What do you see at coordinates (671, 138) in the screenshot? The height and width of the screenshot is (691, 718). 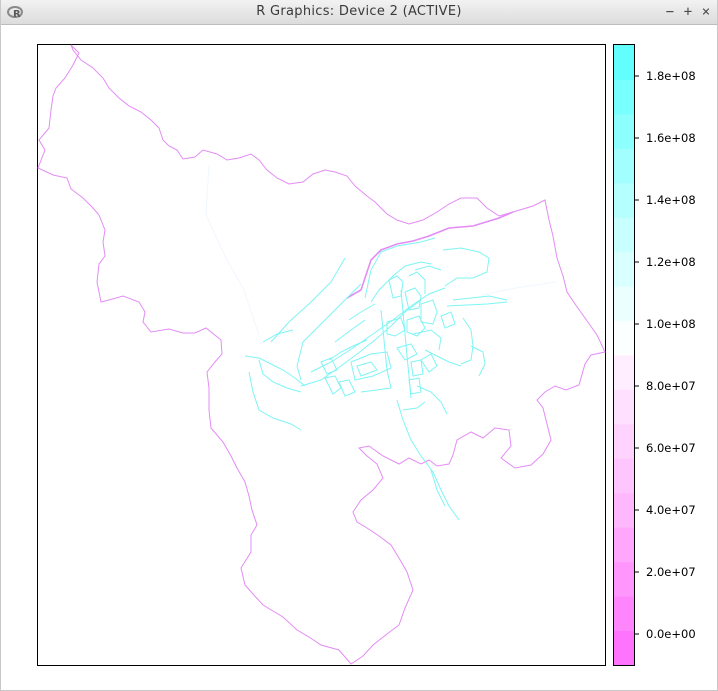 I see `color-key-tick-label: 1.6e+08` at bounding box center [671, 138].